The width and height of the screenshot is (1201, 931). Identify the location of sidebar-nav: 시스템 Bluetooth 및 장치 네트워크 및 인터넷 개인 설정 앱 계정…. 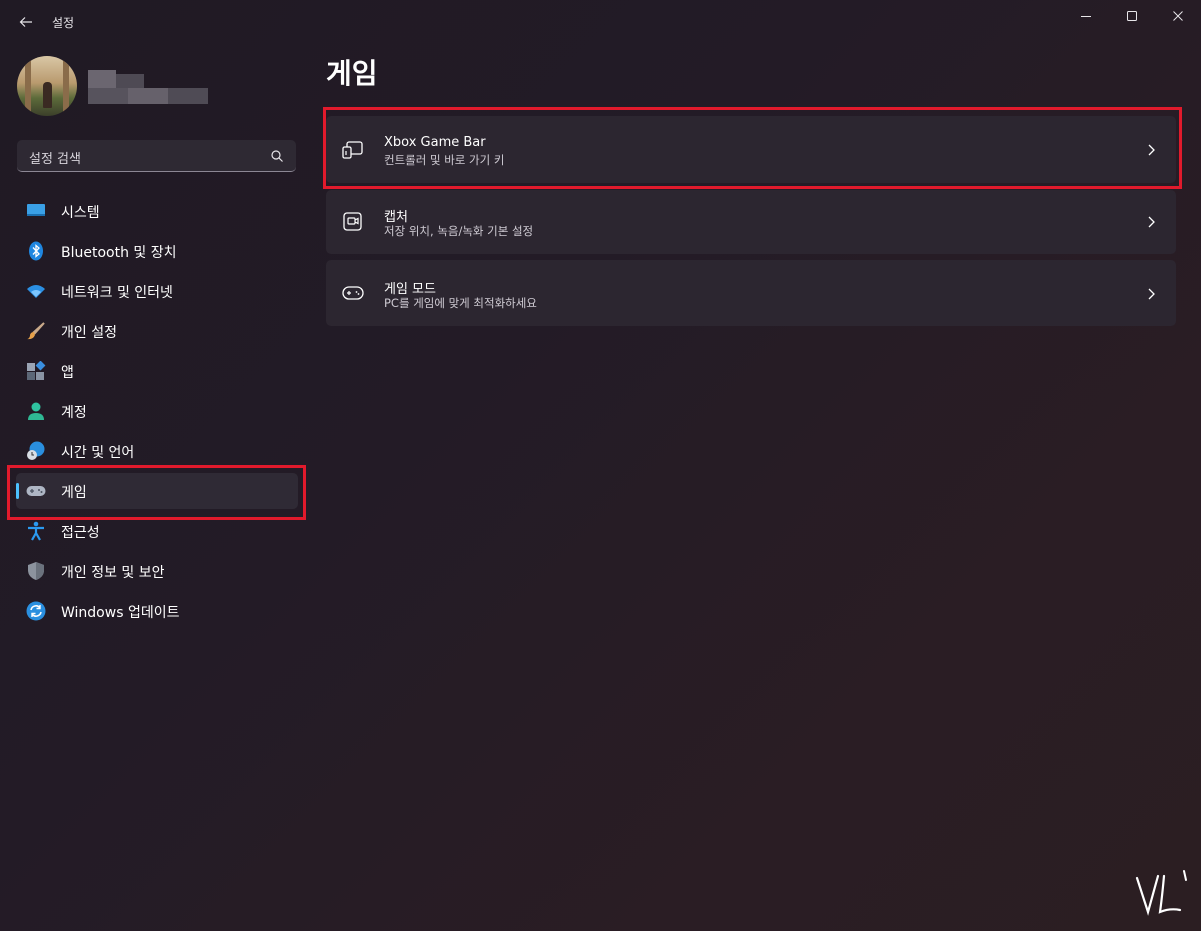
(157, 413).